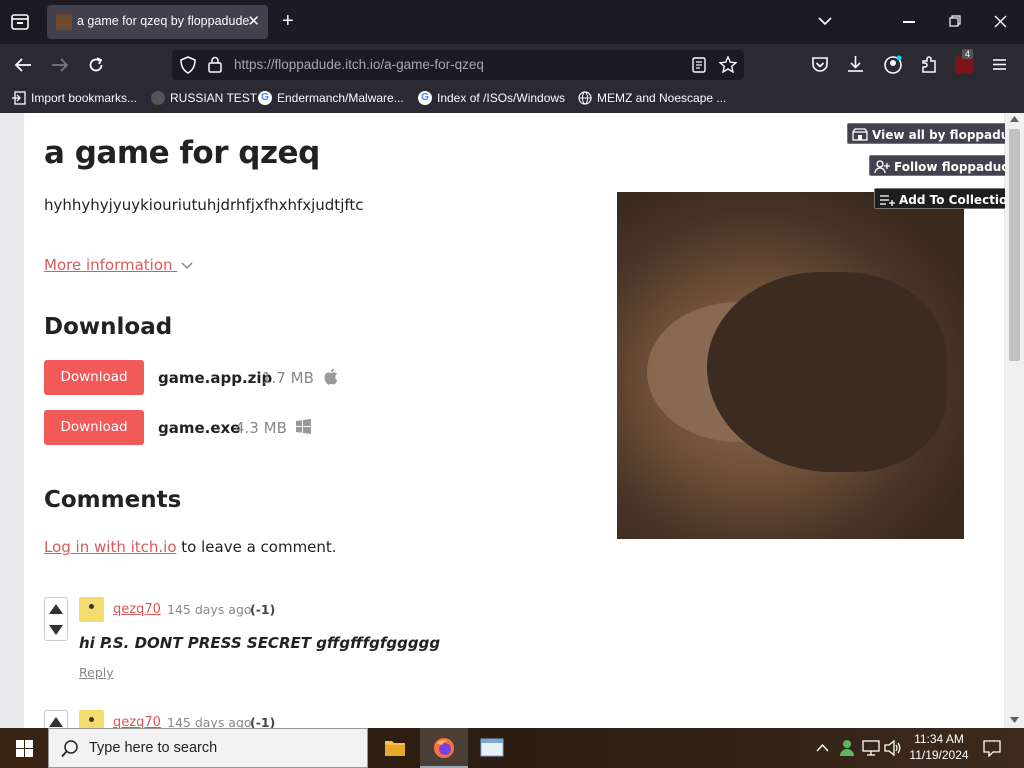 The width and height of the screenshot is (1024, 768). I want to click on login-prompt: Log in with itch.io to leave a comment., so click(190, 547).